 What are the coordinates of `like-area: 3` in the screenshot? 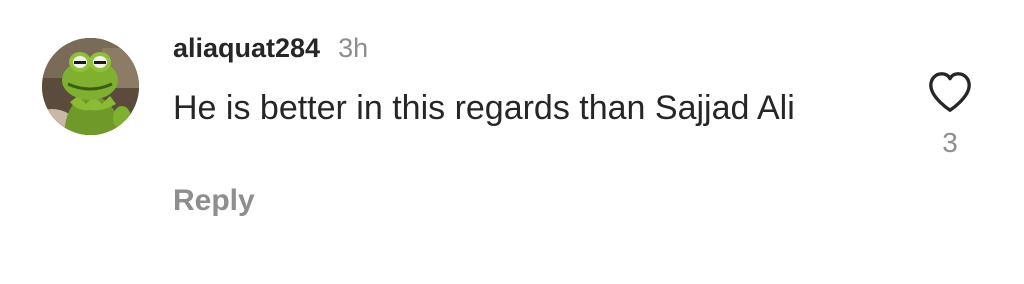 It's located at (950, 118).